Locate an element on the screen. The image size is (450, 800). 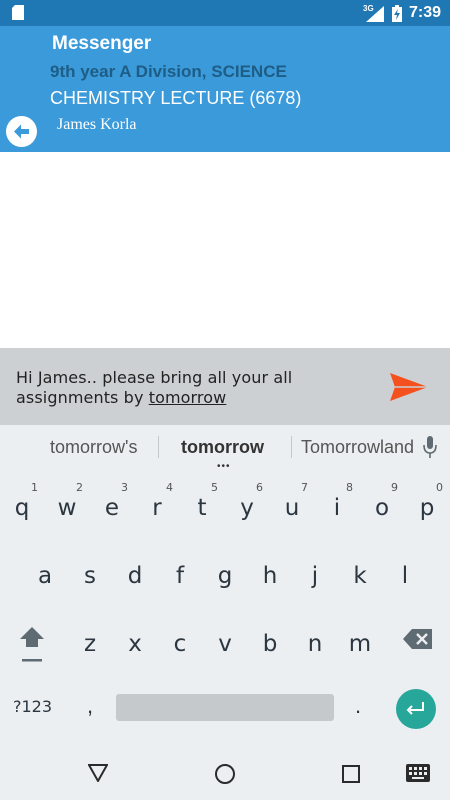
key-h: h is located at coordinates (270, 569).